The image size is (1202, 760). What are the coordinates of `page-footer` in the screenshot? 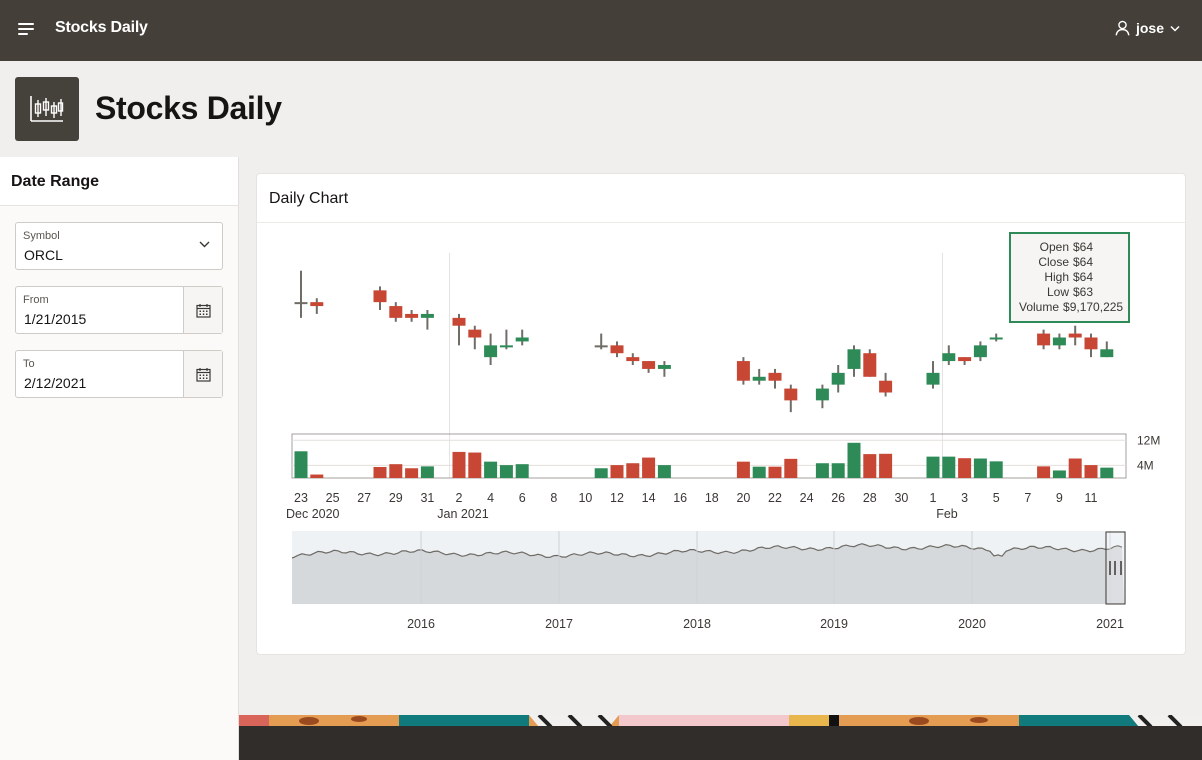 It's located at (720, 743).